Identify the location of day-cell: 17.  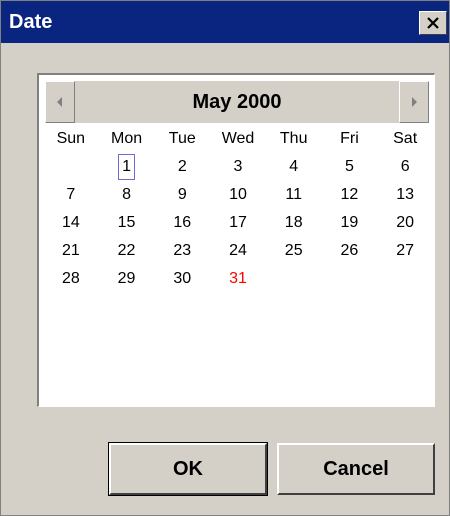
(238, 223).